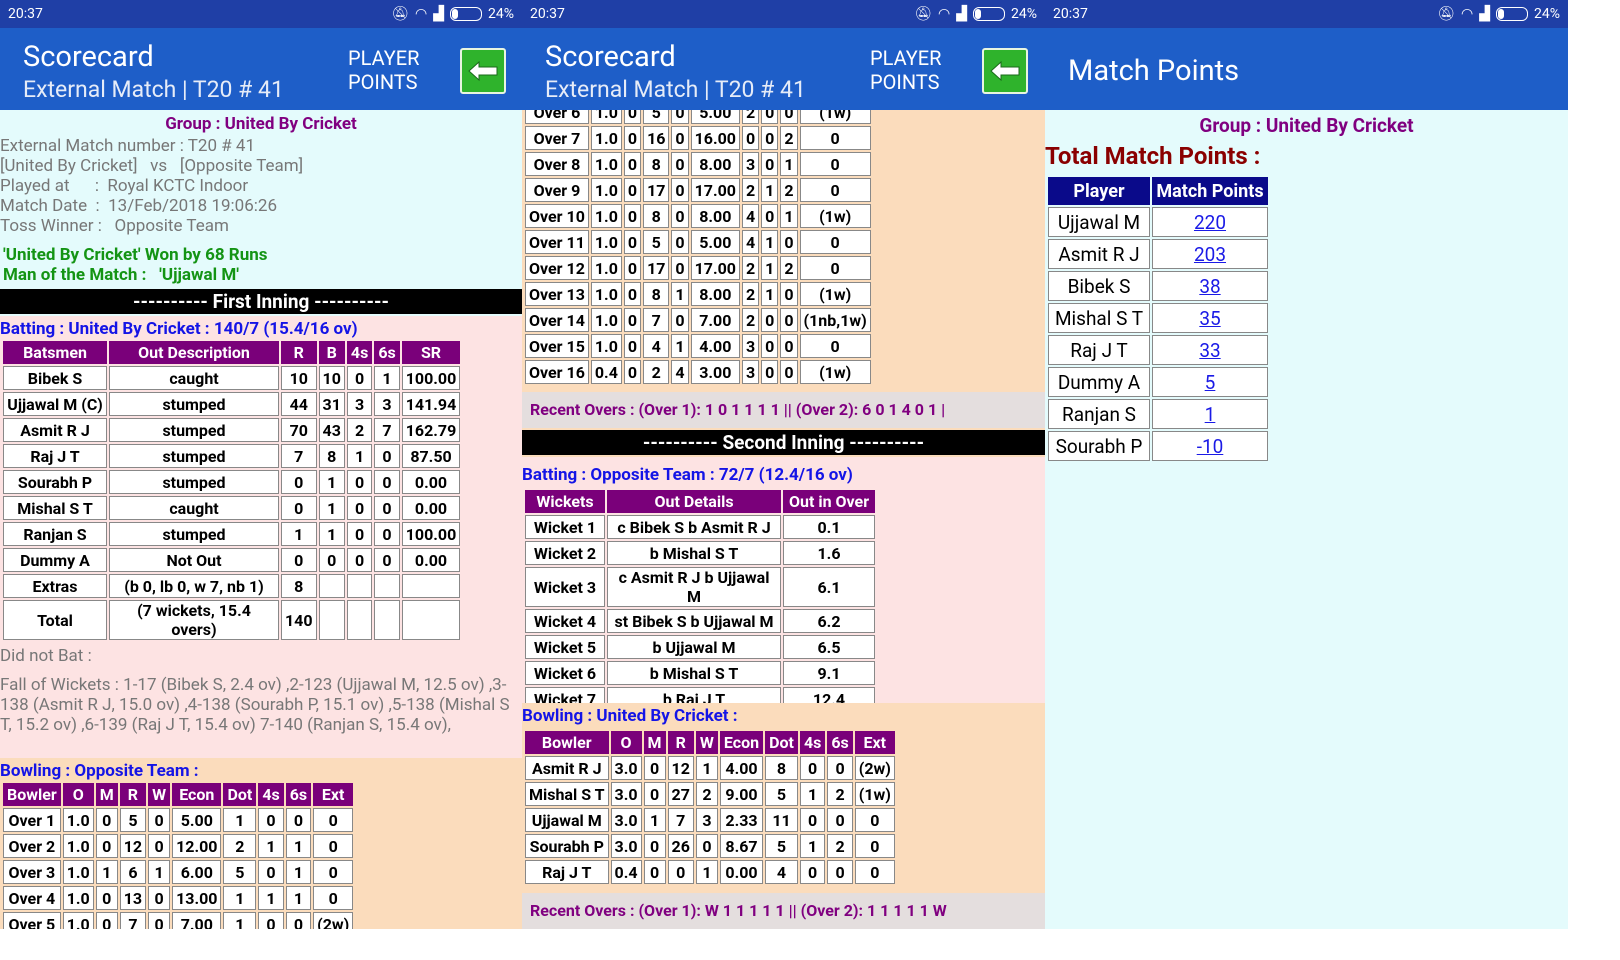 The width and height of the screenshot is (1620, 960). Describe the element at coordinates (194, 586) in the screenshot. I see `table-cell: (b 0, lb 0, w 7, nb 1)` at that location.